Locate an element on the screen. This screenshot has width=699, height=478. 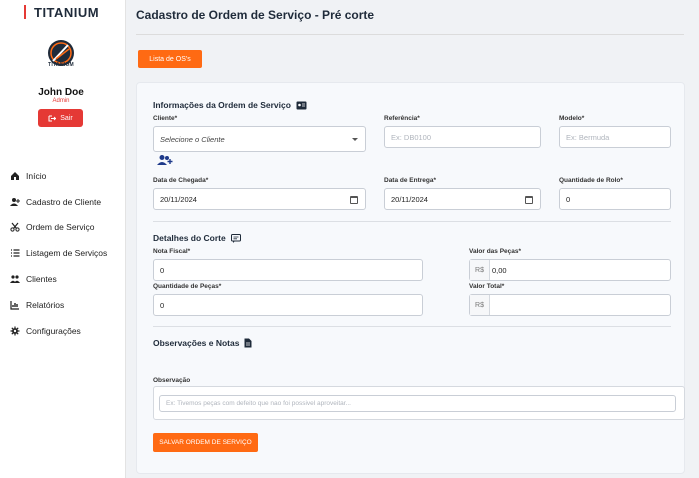
order-info-title-text: Informações da Ordem de Serviço is located at coordinates (222, 105).